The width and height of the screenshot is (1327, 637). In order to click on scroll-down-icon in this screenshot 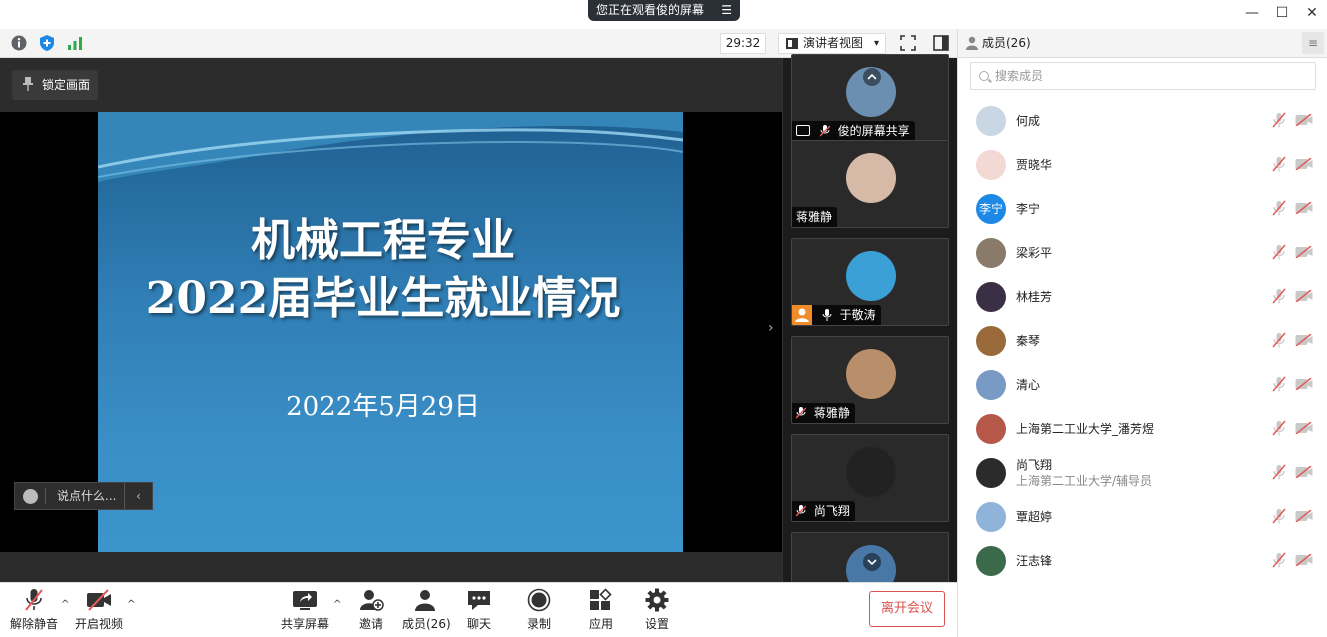, I will do `click(872, 562)`.